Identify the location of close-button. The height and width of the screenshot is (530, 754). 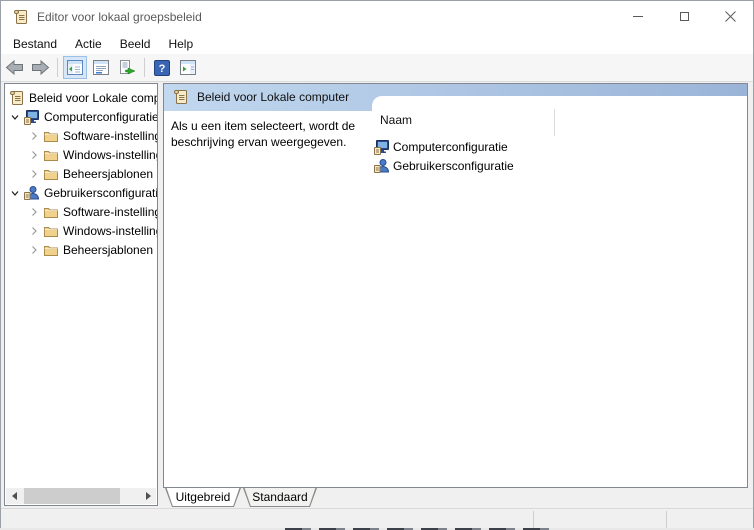
(730, 16).